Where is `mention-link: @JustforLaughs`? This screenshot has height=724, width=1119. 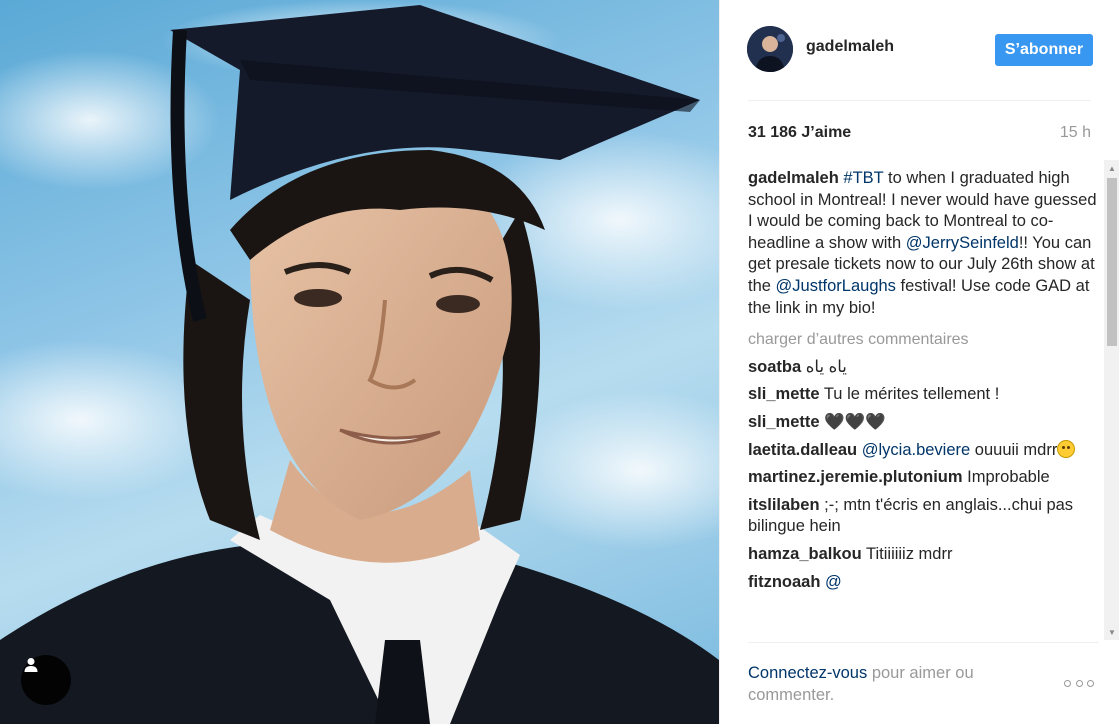
mention-link: @JustforLaughs is located at coordinates (836, 286).